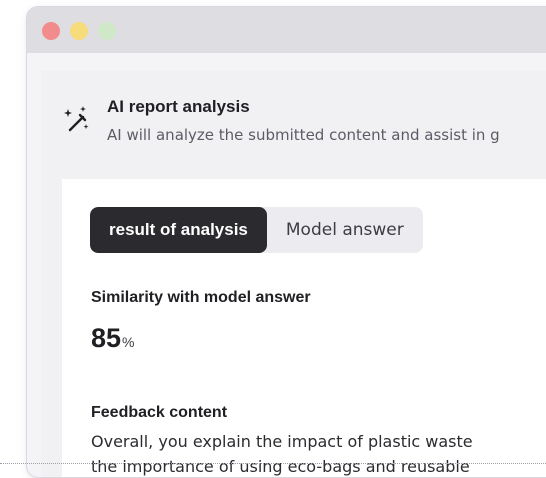 Image resolution: width=546 pixels, height=478 pixels. I want to click on window-minimize-button, so click(79, 31).